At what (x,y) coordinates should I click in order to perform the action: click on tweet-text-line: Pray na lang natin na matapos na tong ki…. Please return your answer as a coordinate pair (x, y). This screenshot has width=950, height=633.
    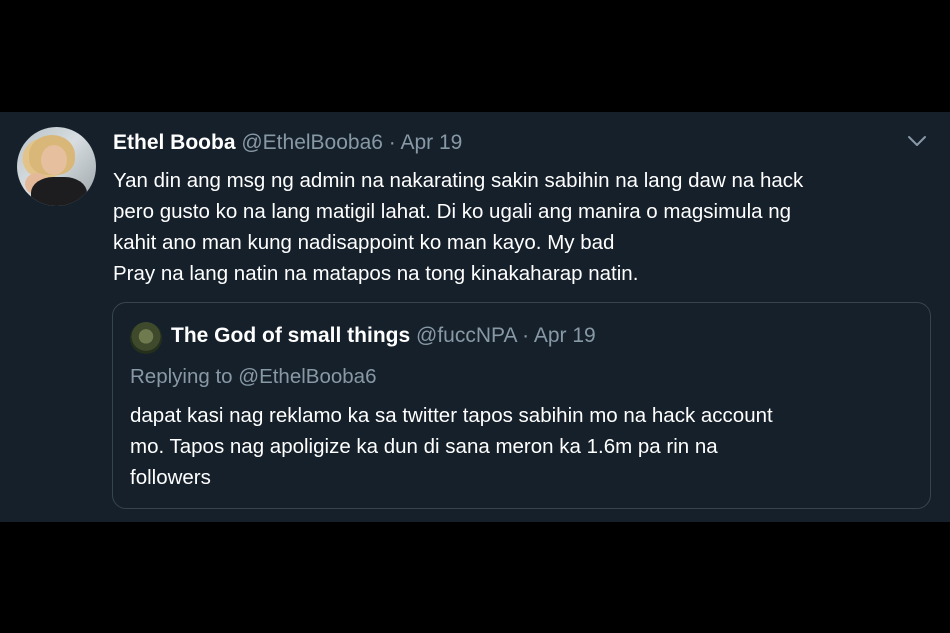
    Looking at the image, I should click on (376, 273).